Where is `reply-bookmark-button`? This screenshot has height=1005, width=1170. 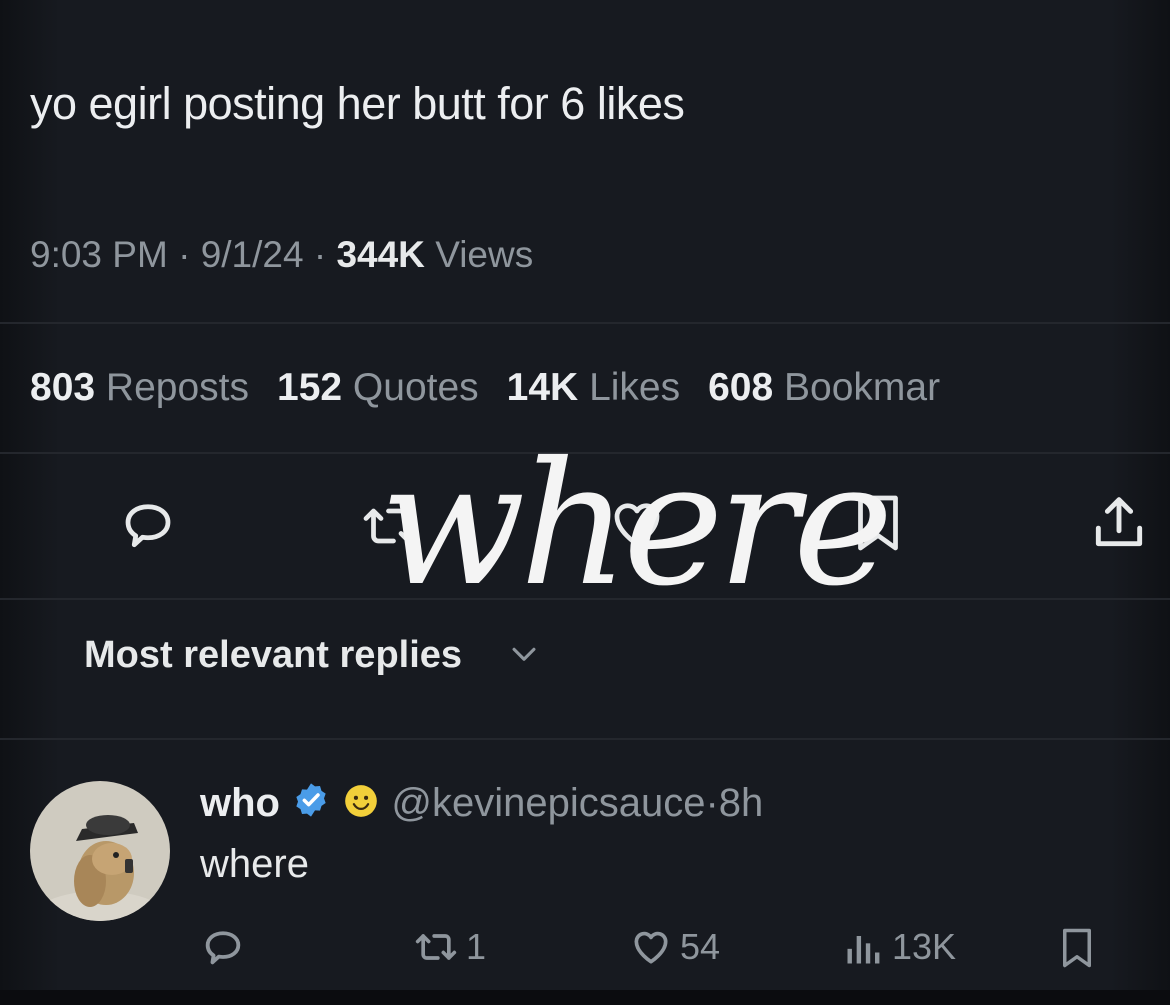 reply-bookmark-button is located at coordinates (1080, 948).